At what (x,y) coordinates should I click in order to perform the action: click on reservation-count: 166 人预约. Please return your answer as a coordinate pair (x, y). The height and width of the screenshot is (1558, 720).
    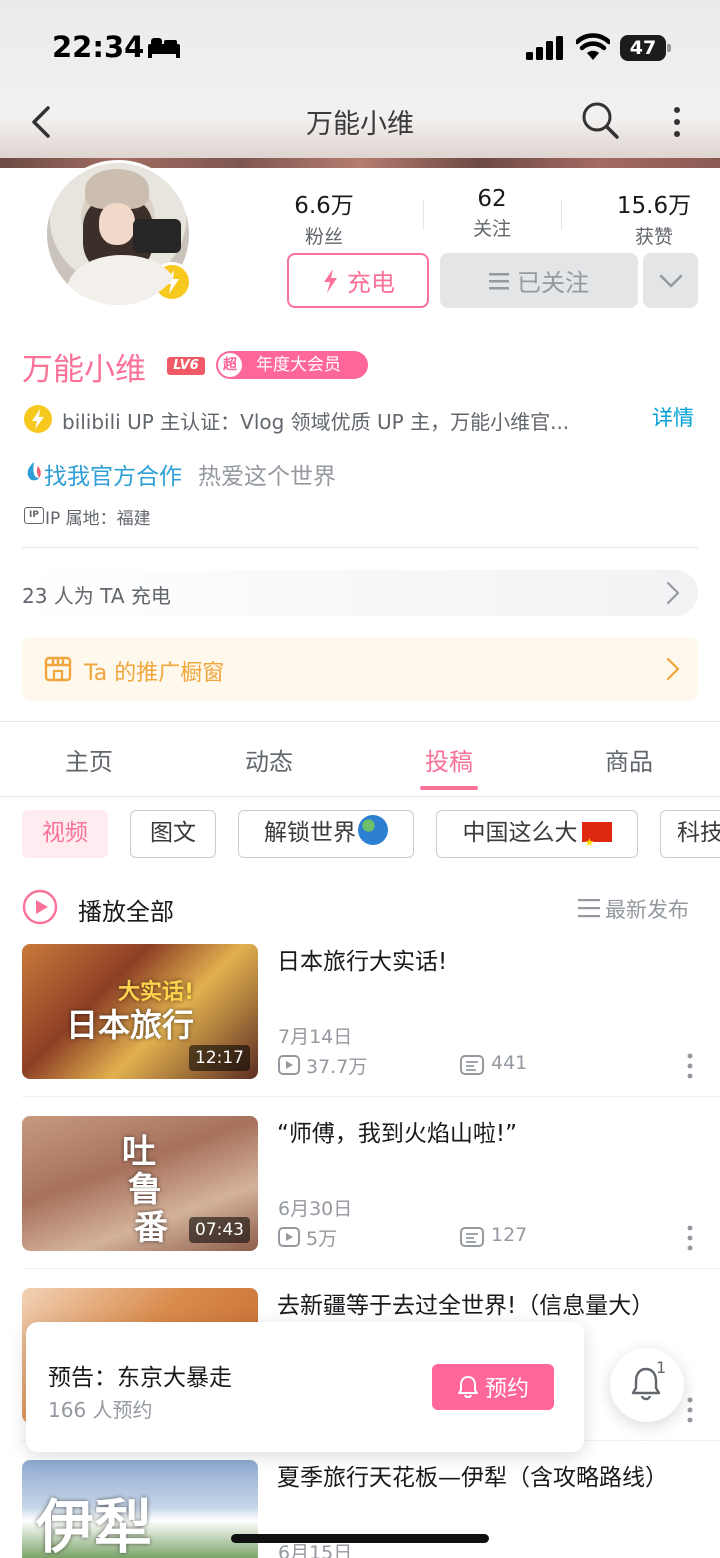
    Looking at the image, I should click on (100, 1410).